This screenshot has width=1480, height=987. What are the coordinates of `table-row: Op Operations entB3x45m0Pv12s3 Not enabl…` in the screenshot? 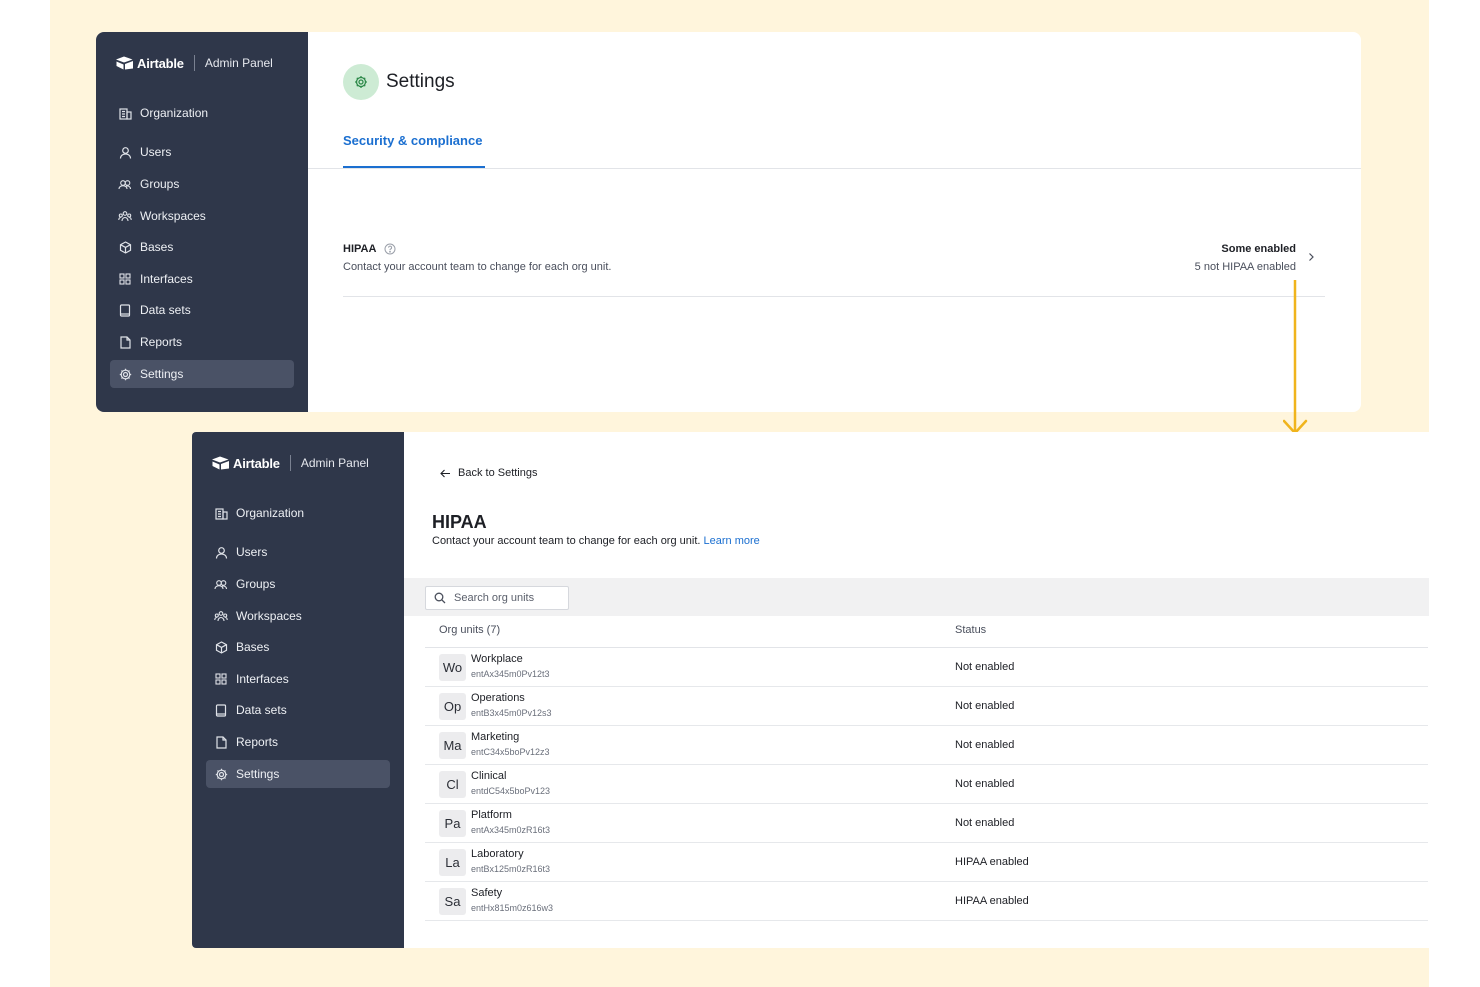 It's located at (926, 706).